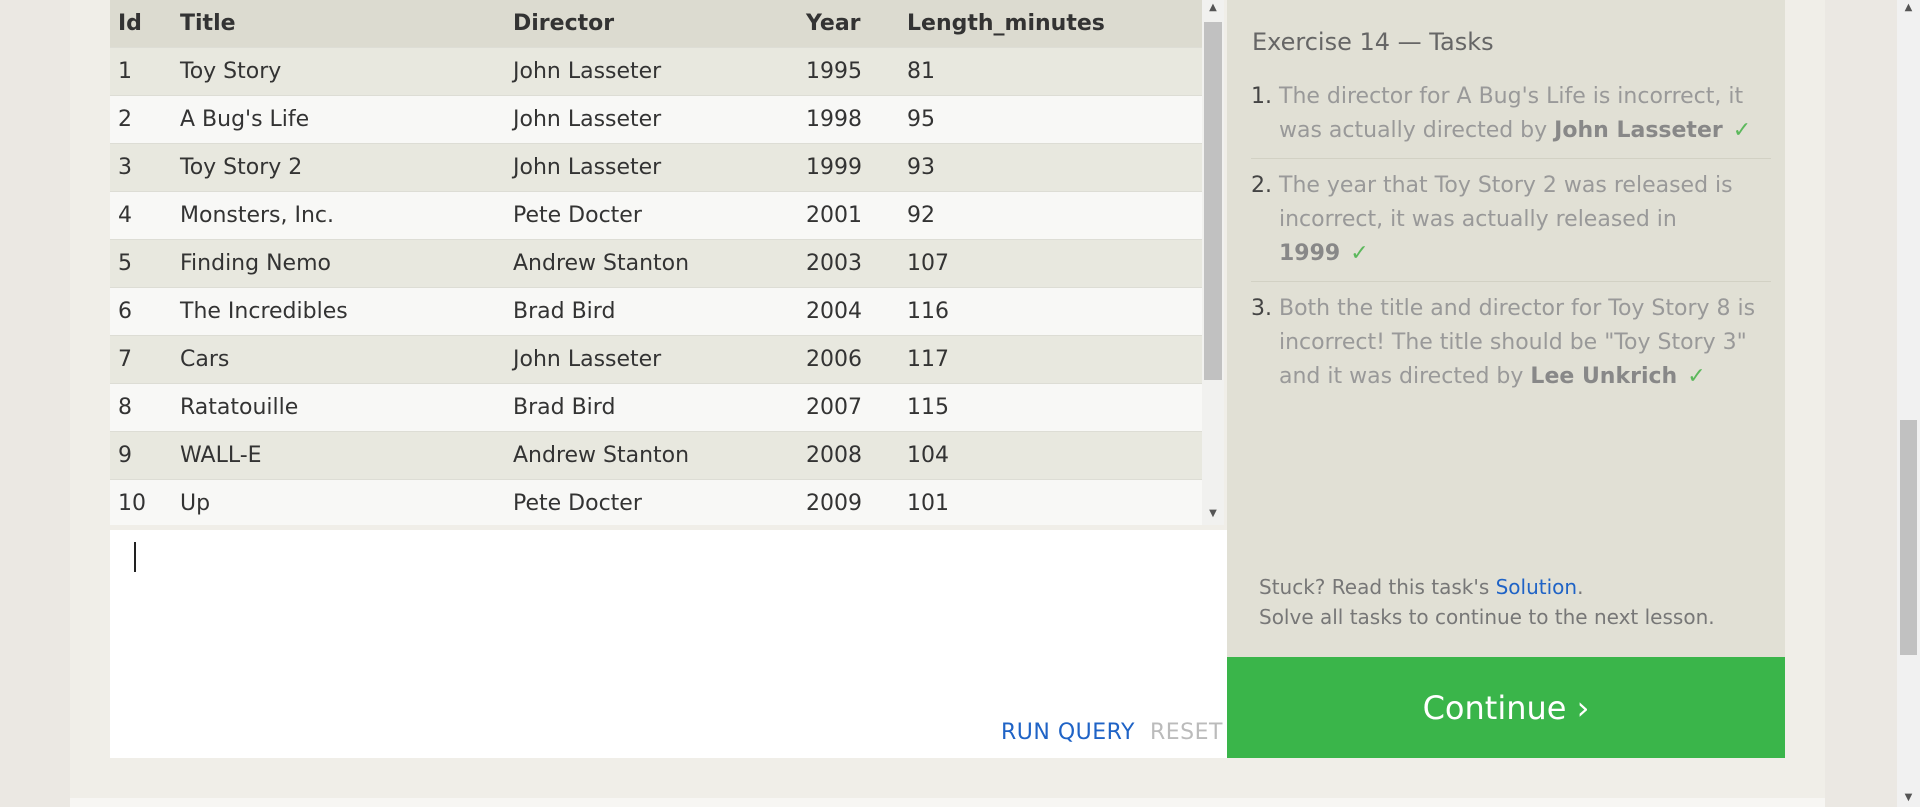 The width and height of the screenshot is (1920, 807). What do you see at coordinates (1310, 253) in the screenshot?
I see `task-answer: 1999` at bounding box center [1310, 253].